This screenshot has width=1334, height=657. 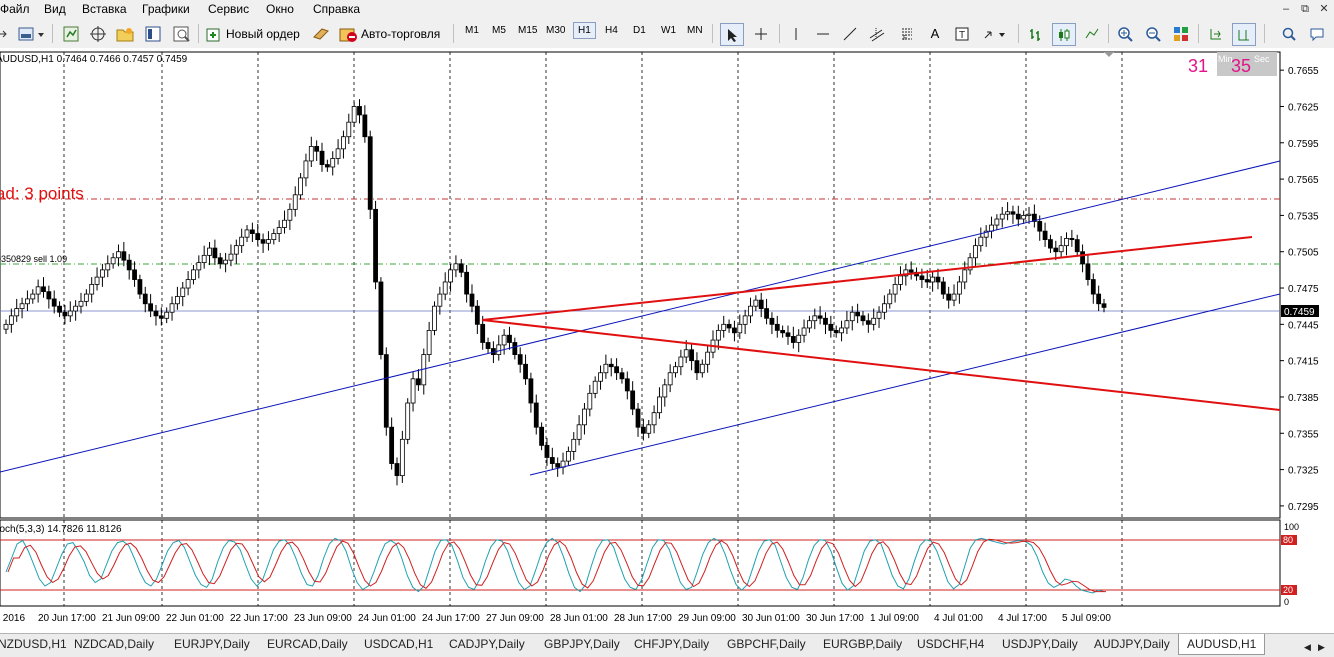 I want to click on tab-eurjpy-daily: EURJPY,Daily, so click(x=212, y=644).